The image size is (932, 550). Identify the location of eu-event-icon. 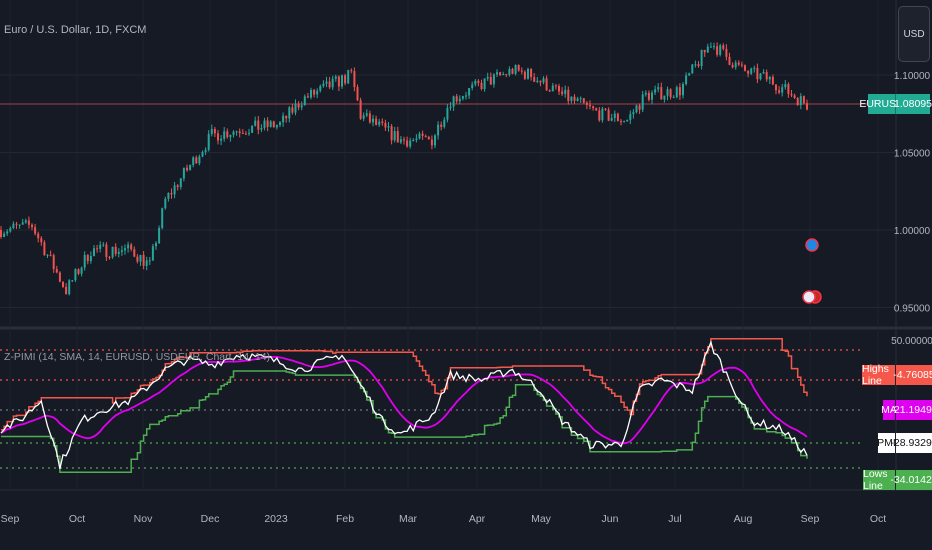
(812, 245).